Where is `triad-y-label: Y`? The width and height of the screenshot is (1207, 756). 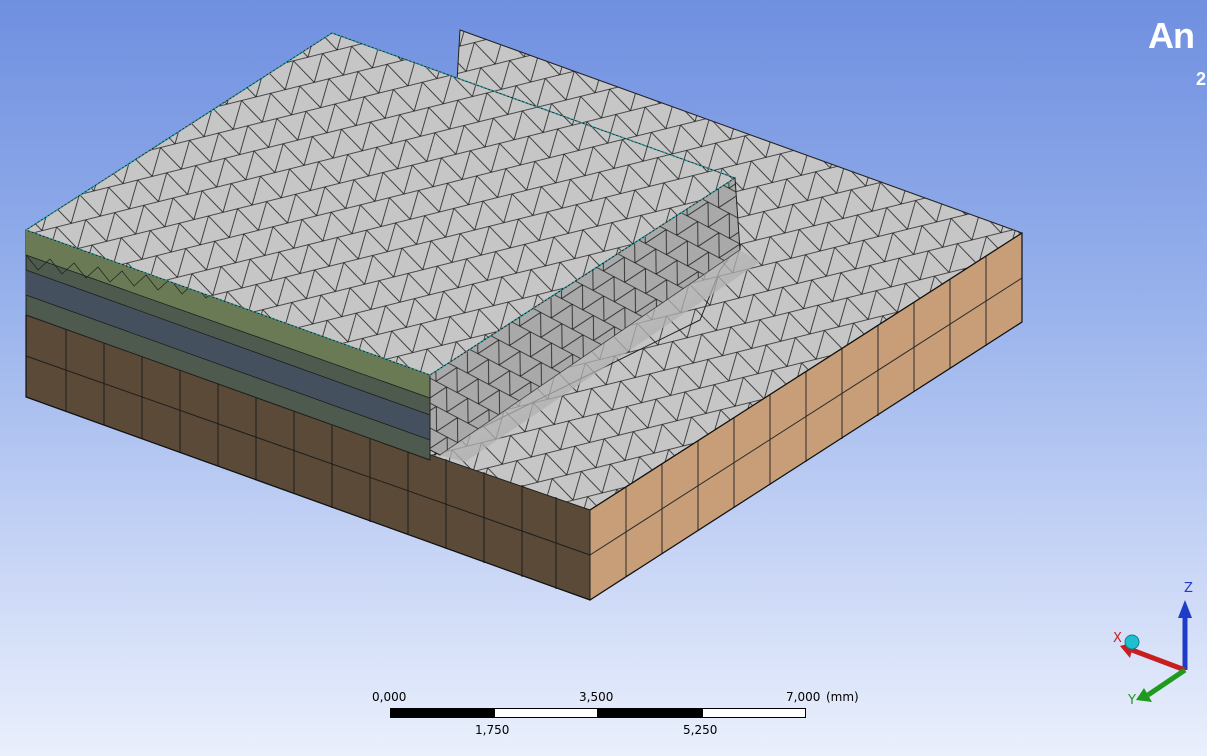
triad-y-label: Y is located at coordinates (1131, 700).